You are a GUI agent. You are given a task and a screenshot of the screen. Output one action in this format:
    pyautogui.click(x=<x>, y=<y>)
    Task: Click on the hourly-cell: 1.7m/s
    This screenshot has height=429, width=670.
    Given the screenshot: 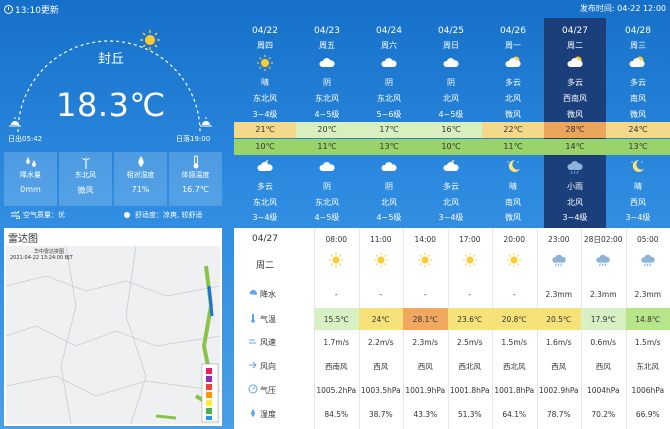 What is the action you would take?
    pyautogui.click(x=336, y=342)
    